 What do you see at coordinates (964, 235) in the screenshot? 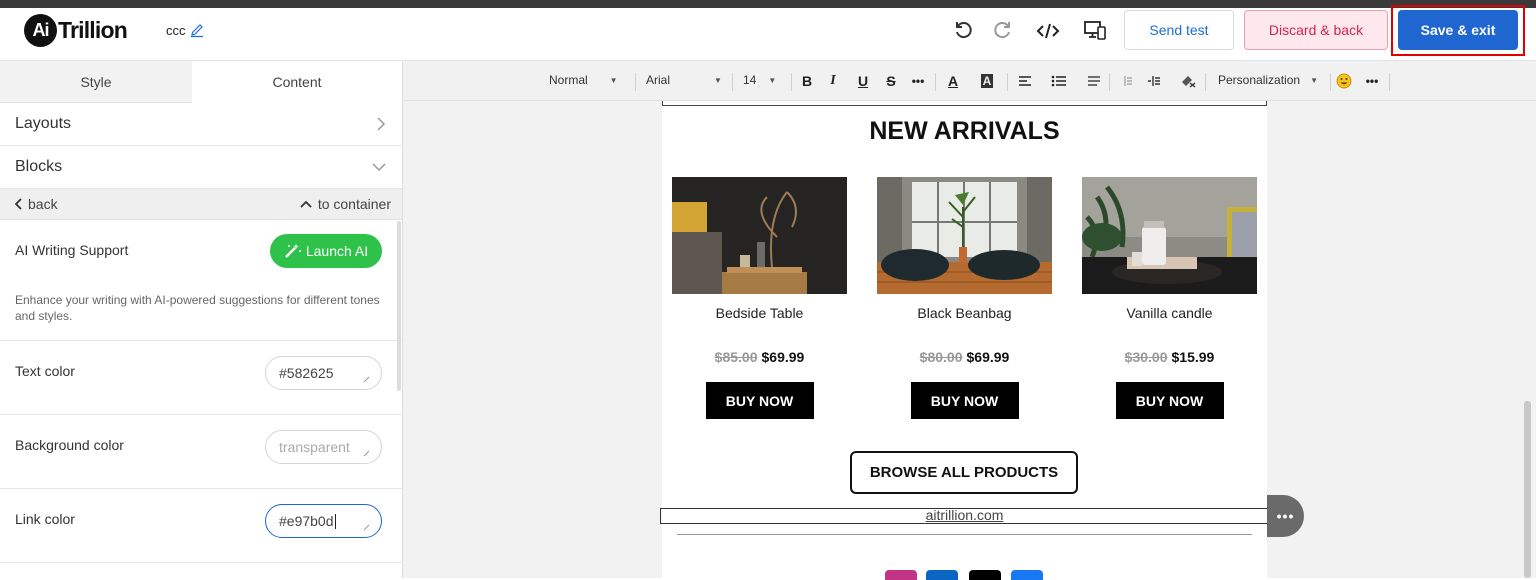
I see `product-image-black-beanbag` at bounding box center [964, 235].